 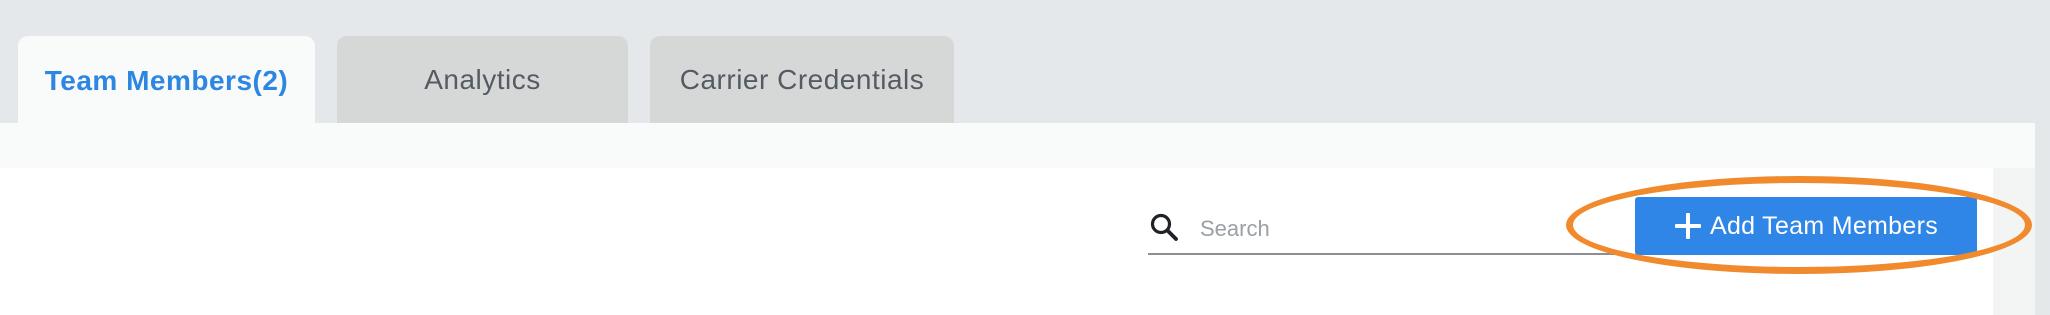 I want to click on search-icon, so click(x=1164, y=227).